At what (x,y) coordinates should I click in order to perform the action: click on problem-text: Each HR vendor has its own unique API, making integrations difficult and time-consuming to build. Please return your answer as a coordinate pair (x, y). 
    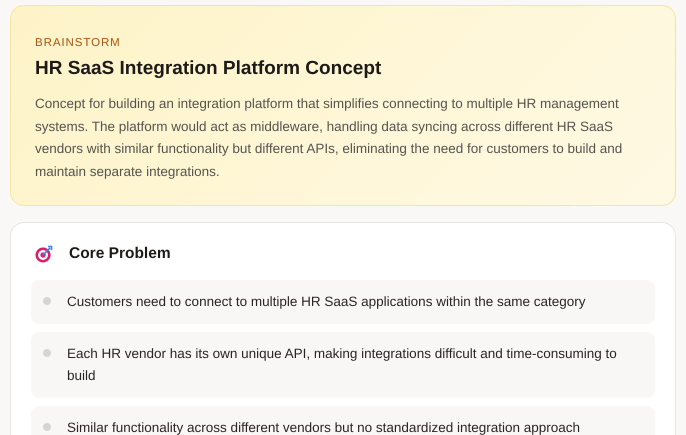
    Looking at the image, I should click on (342, 364).